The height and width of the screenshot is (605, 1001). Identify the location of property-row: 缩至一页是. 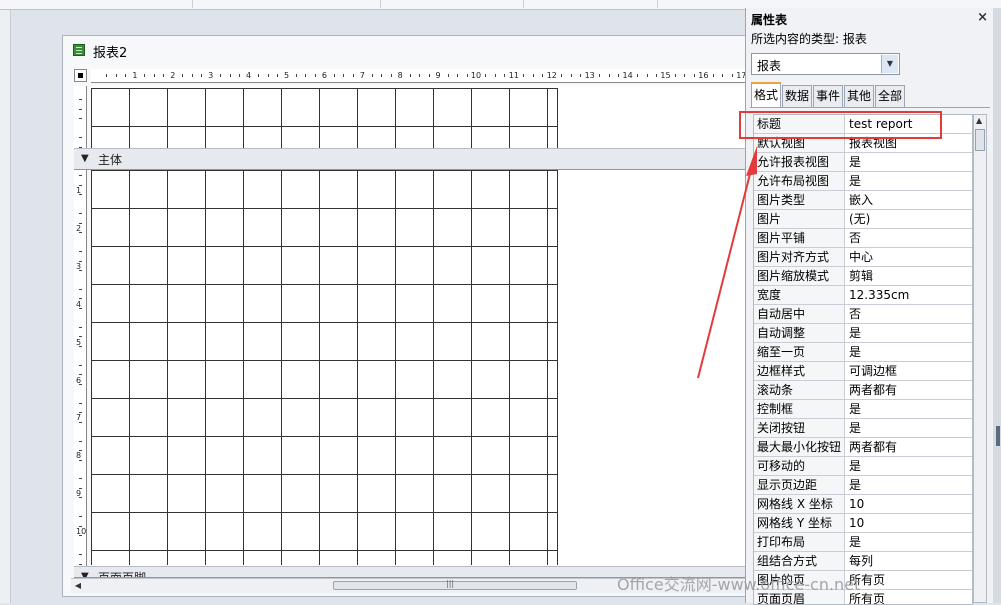
(863, 352).